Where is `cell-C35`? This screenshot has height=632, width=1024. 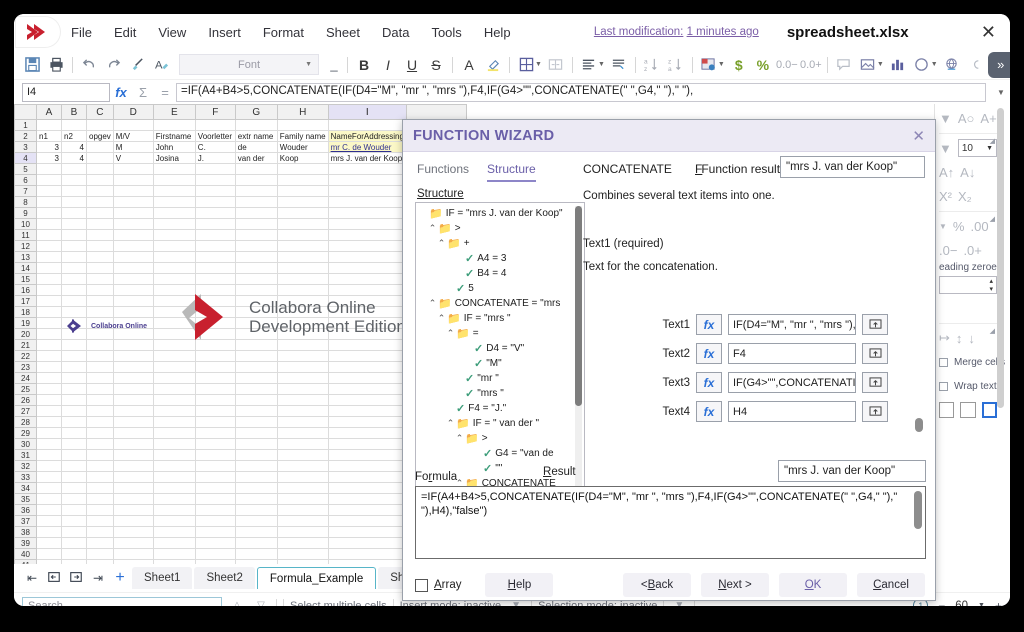
cell-C35 is located at coordinates (100, 499).